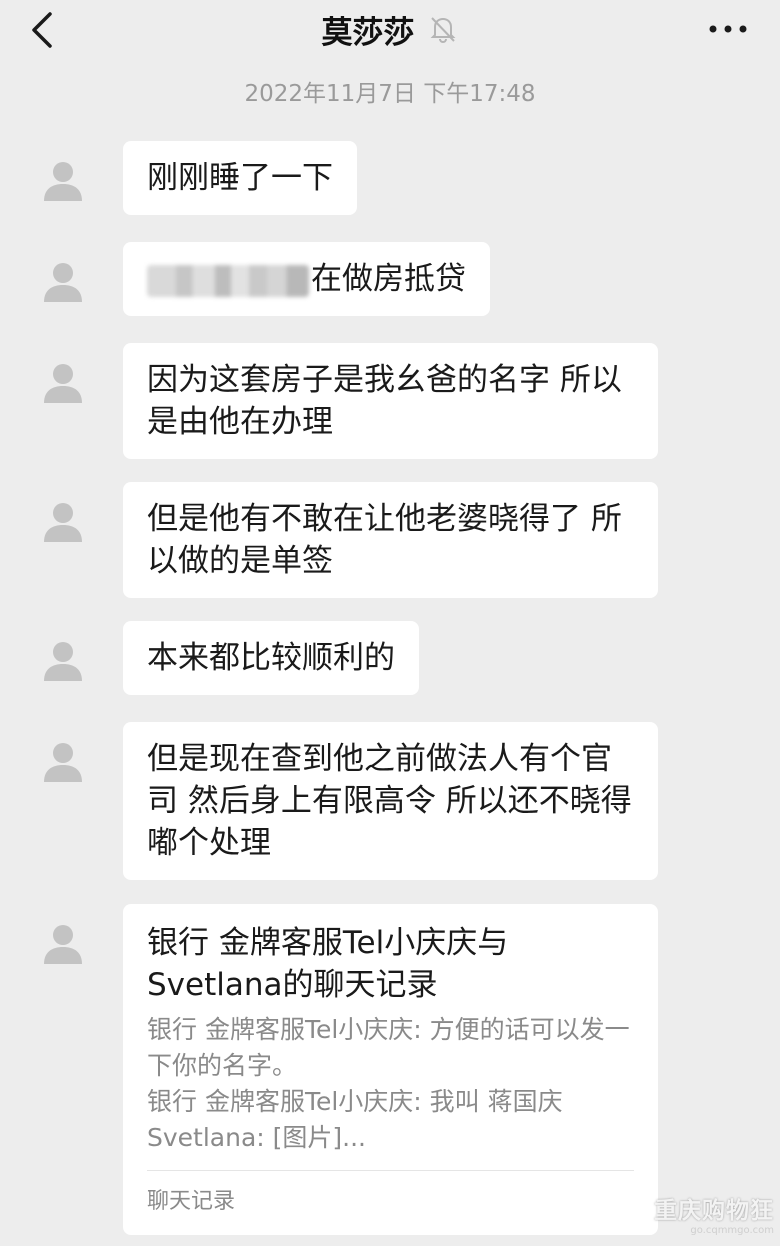 This screenshot has width=780, height=1246. What do you see at coordinates (444, 29) in the screenshot?
I see `bell-off-icon` at bounding box center [444, 29].